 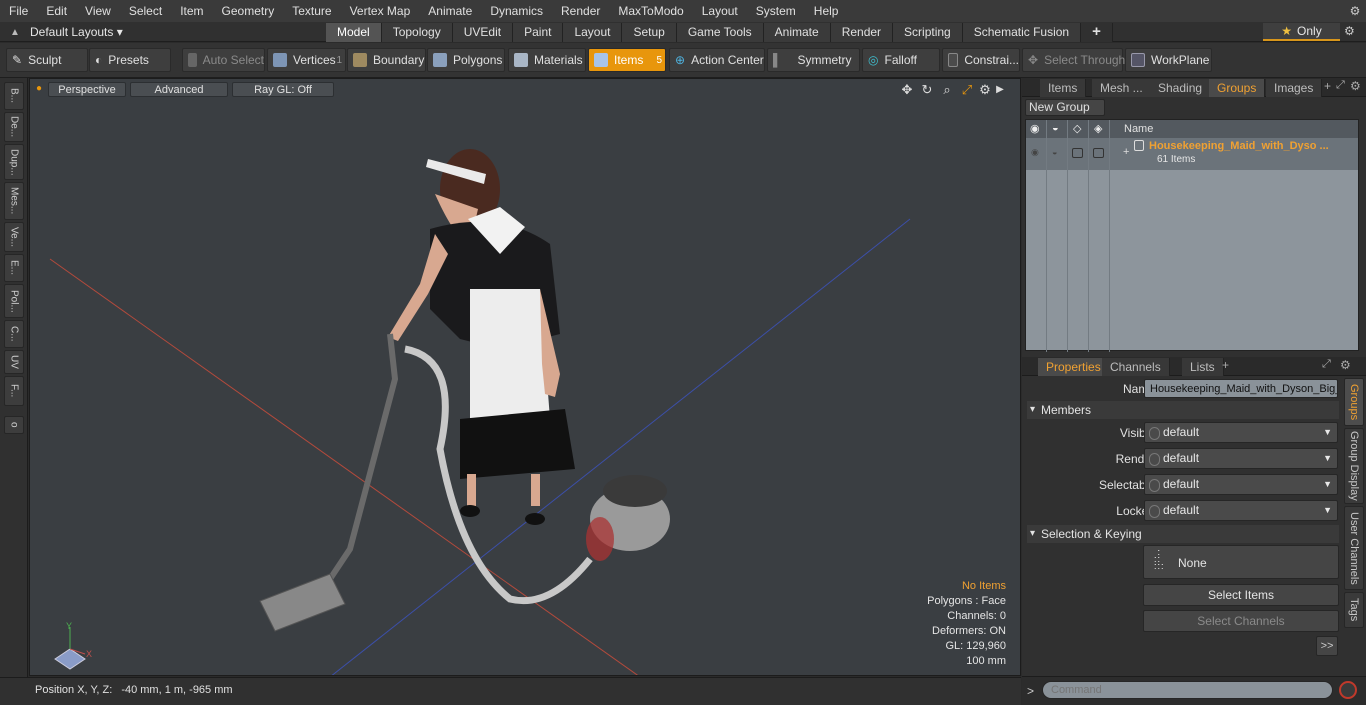 I want to click on render-icon: ◒, so click(x=1055, y=128).